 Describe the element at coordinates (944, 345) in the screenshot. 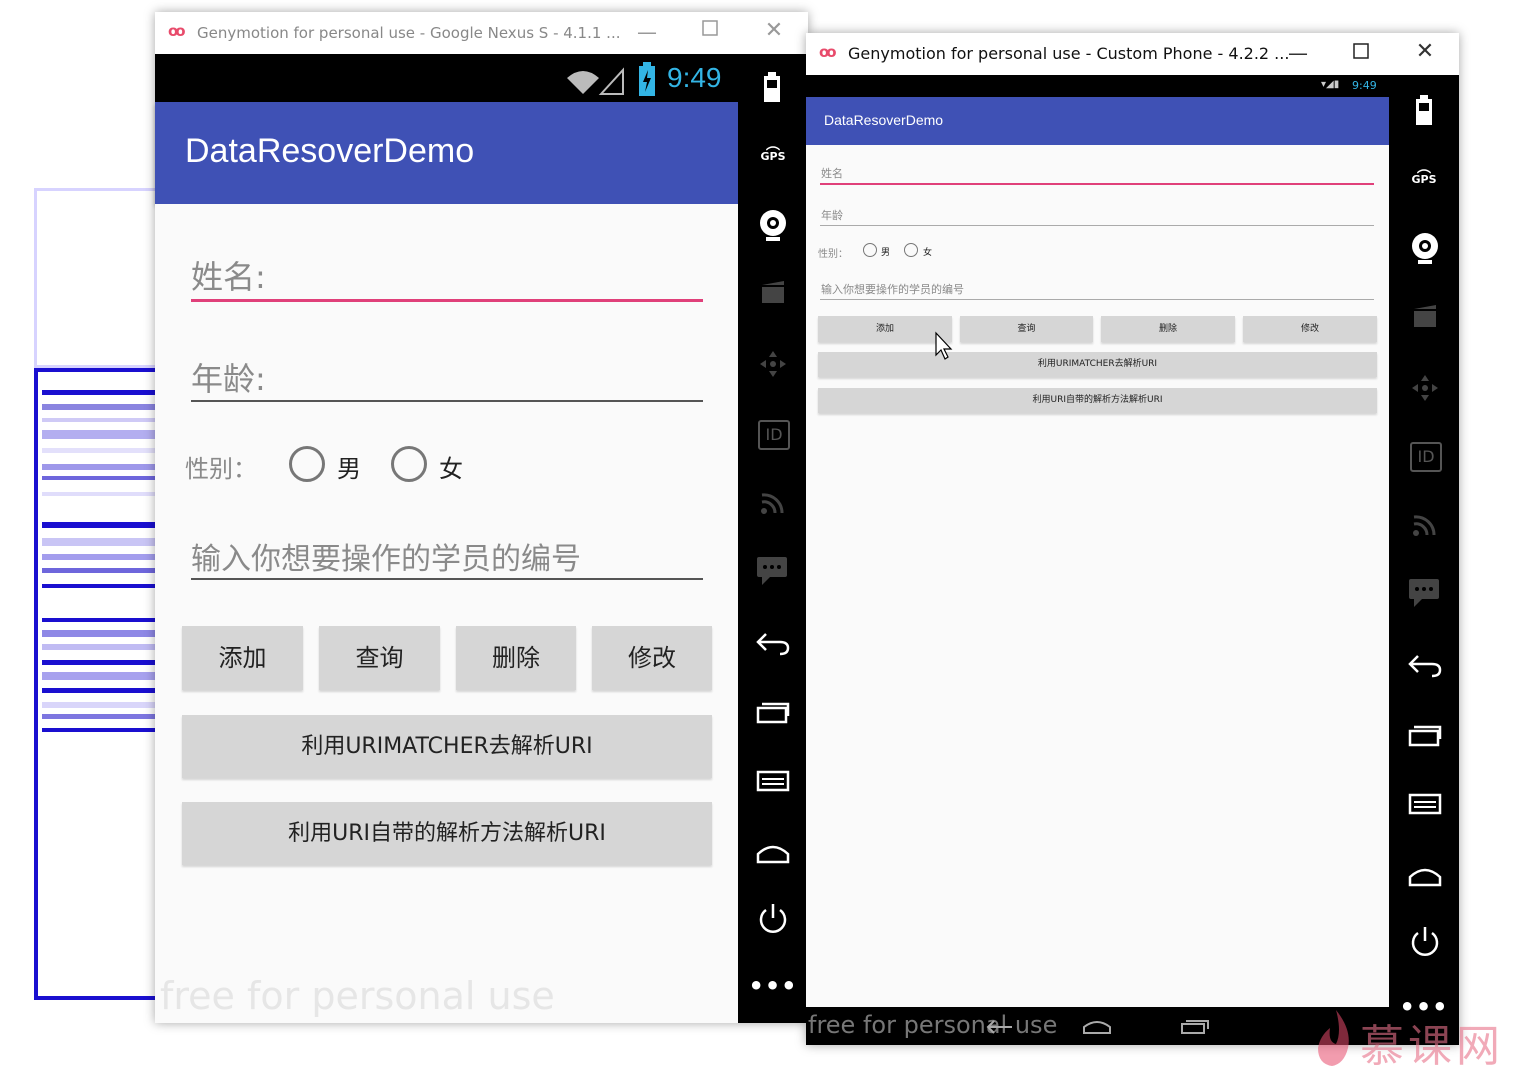

I see `mouse-cursor-icon` at that location.